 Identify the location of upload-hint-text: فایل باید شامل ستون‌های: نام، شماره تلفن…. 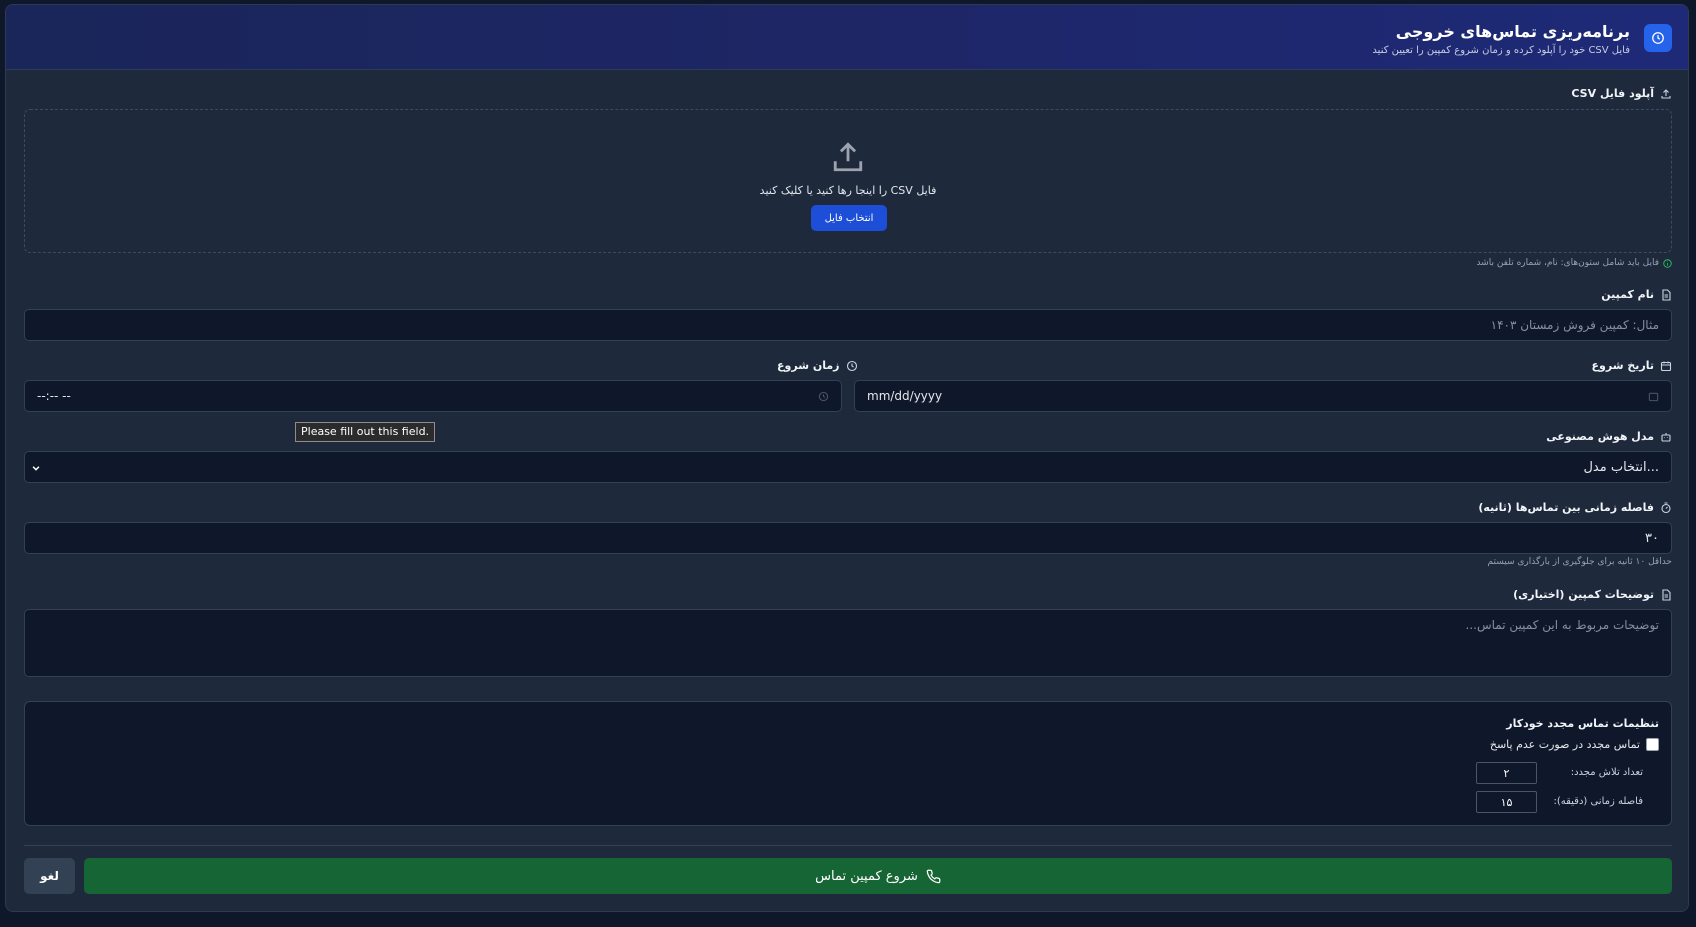
(1567, 263).